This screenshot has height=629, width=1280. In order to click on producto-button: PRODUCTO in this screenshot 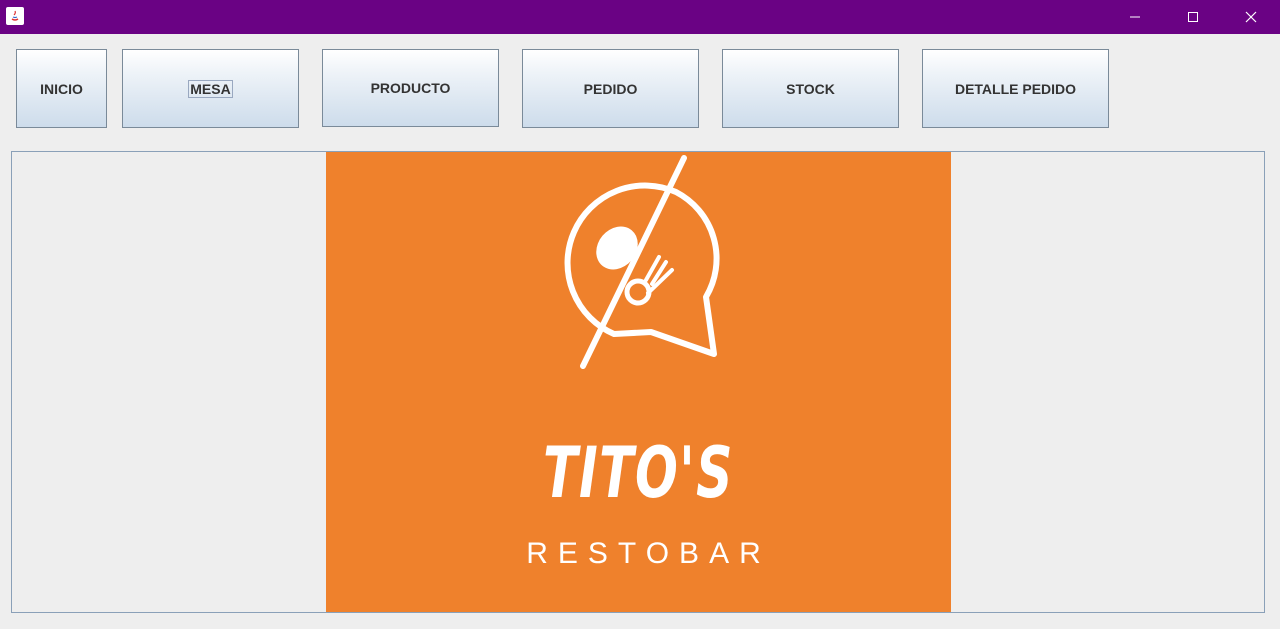, I will do `click(410, 88)`.